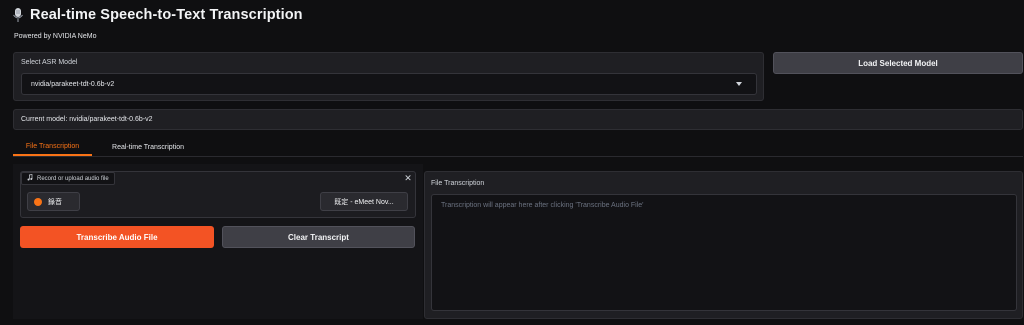 This screenshot has height=325, width=1024. I want to click on model-dropdown-value: nvidia/parakeet-tdt-0.6b-v2, so click(73, 84).